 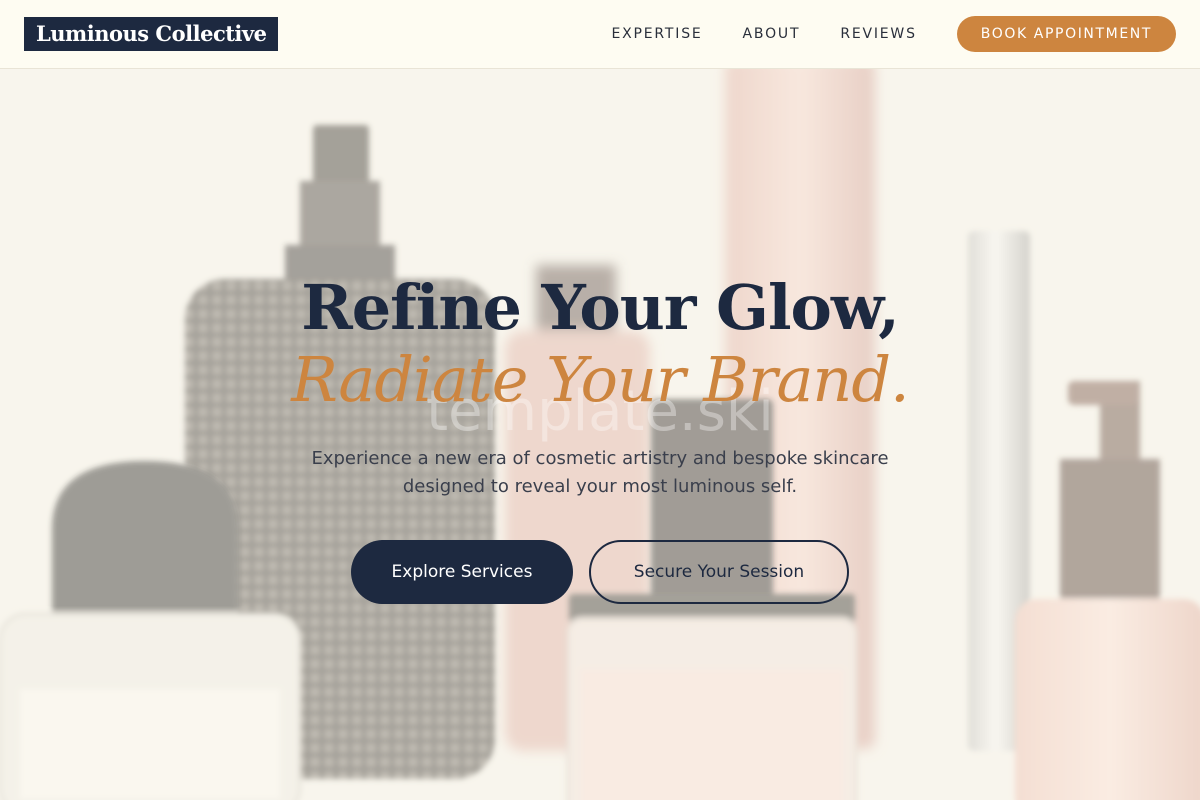 I want to click on main-nav: EXPERTISE ABOUT REVIEWS BOOK APPOINTMENT, so click(x=894, y=34).